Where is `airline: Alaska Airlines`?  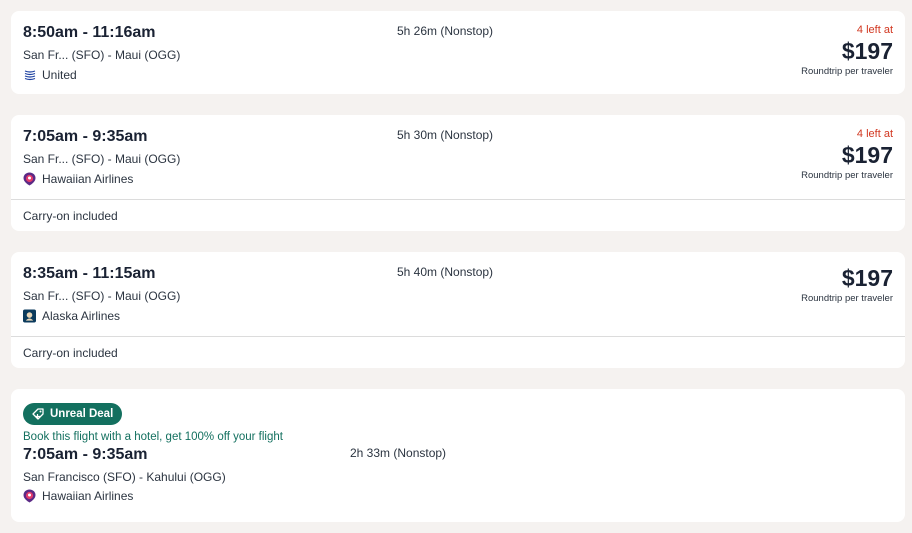 airline: Alaska Airlines is located at coordinates (71, 316).